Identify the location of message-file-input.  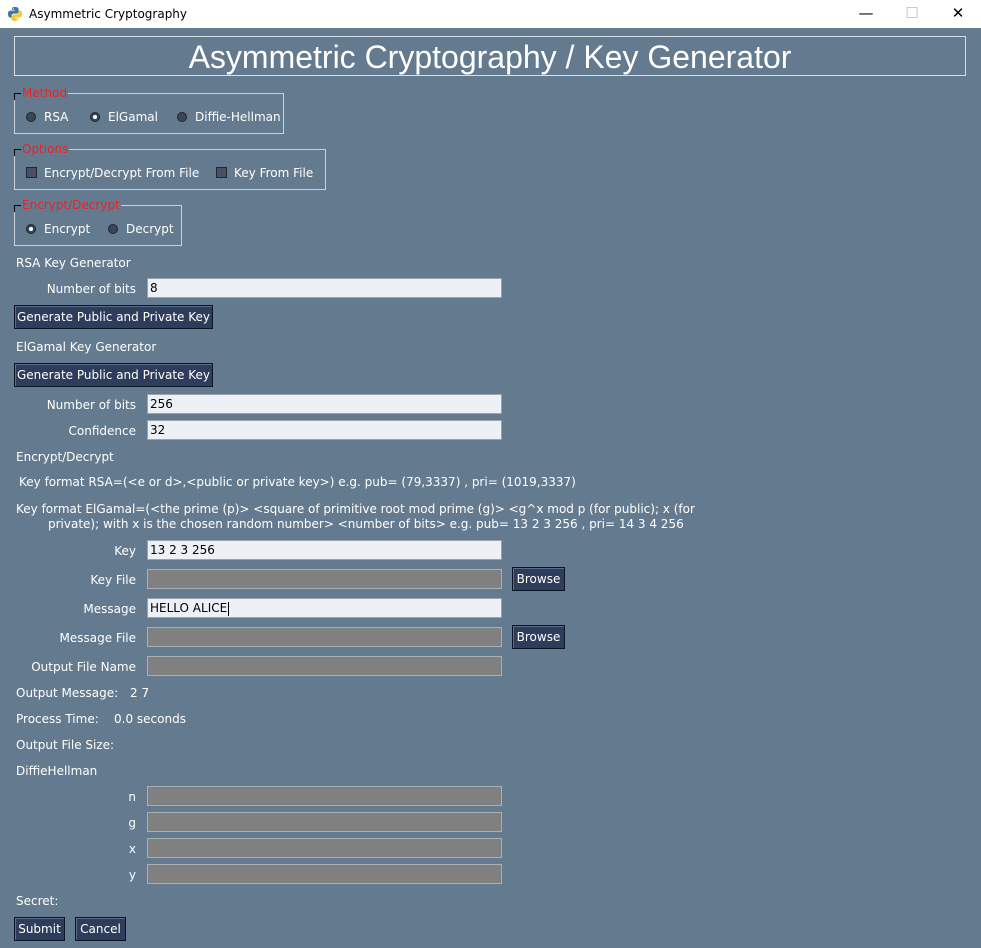
(324, 637).